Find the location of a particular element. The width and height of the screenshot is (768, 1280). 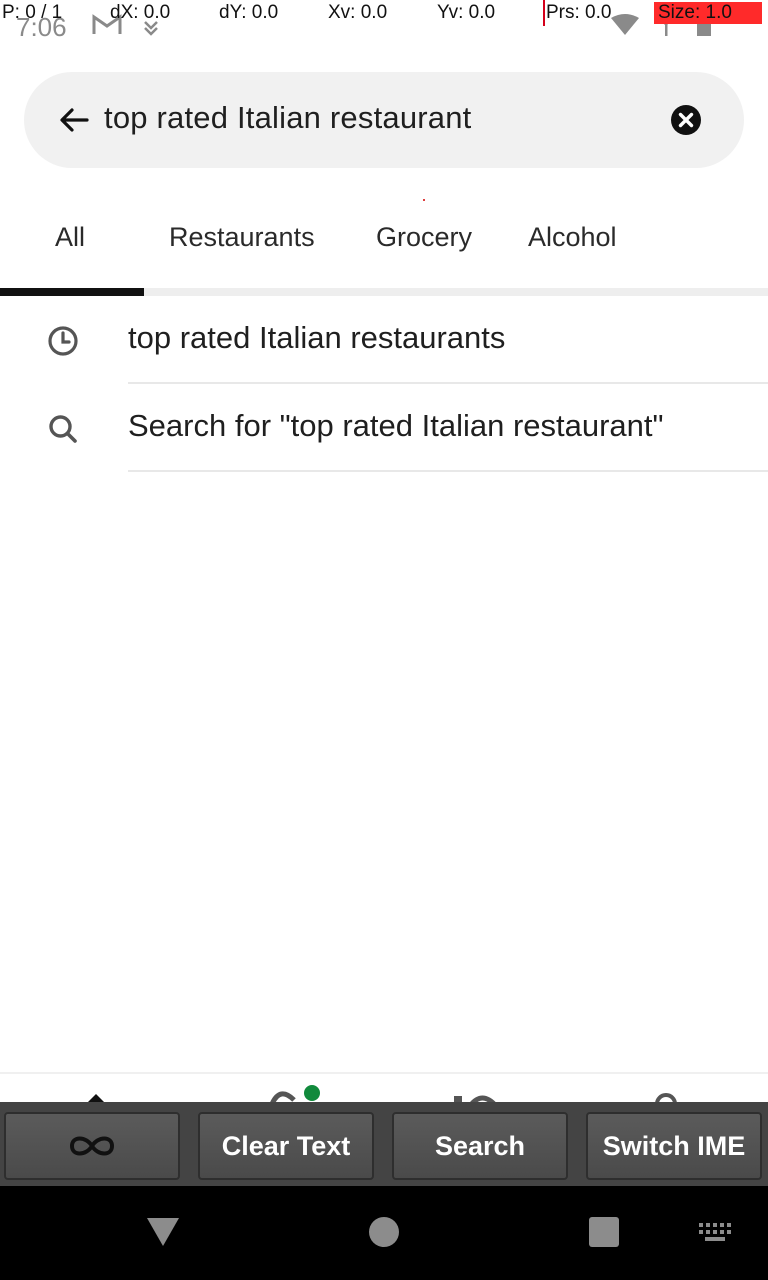

clear-text-button: Clear Text is located at coordinates (286, 1146).